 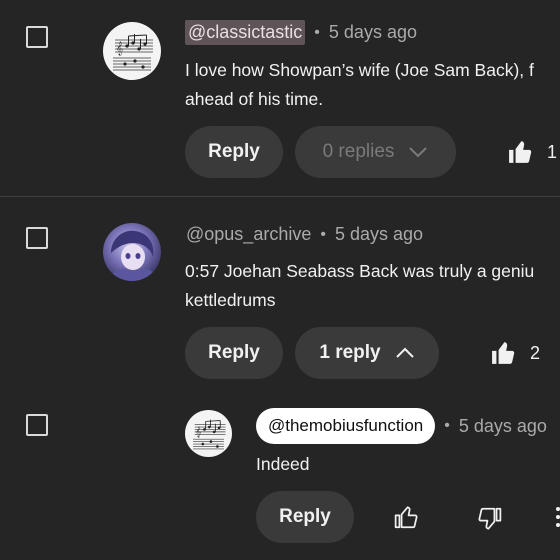 I want to click on like-count: 2, so click(x=535, y=353).